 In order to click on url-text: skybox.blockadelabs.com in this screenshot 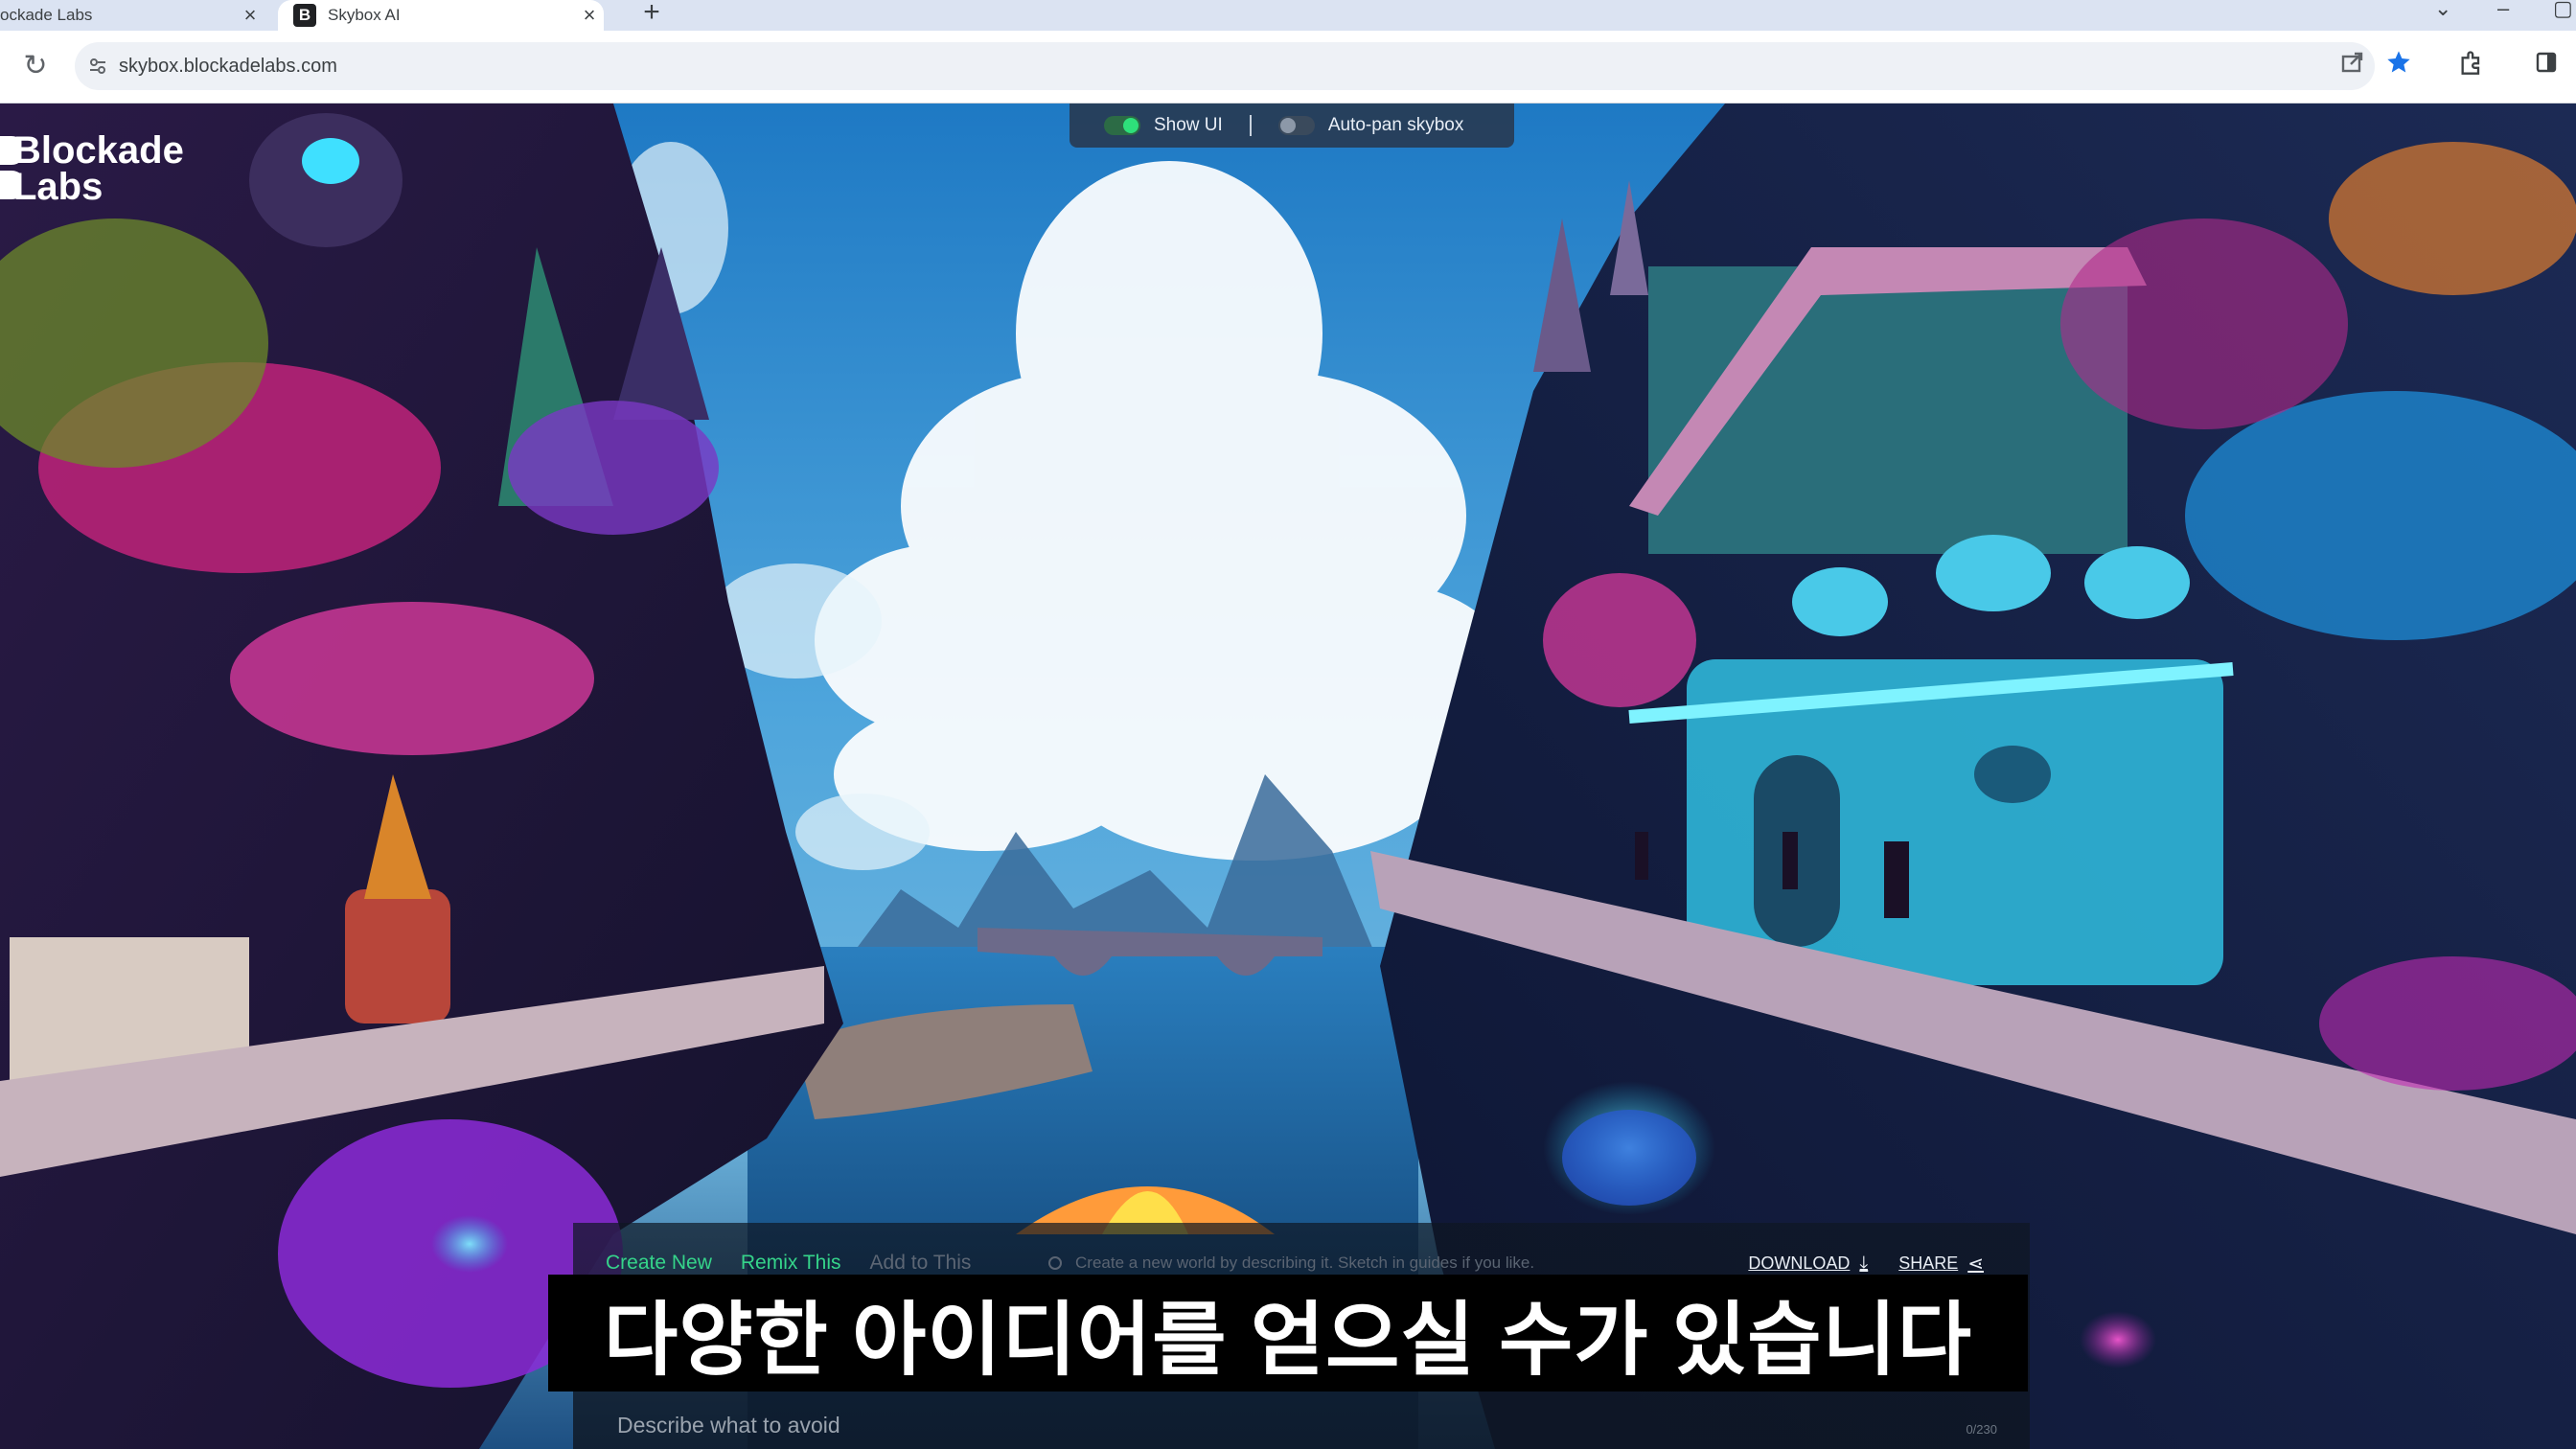, I will do `click(228, 66)`.